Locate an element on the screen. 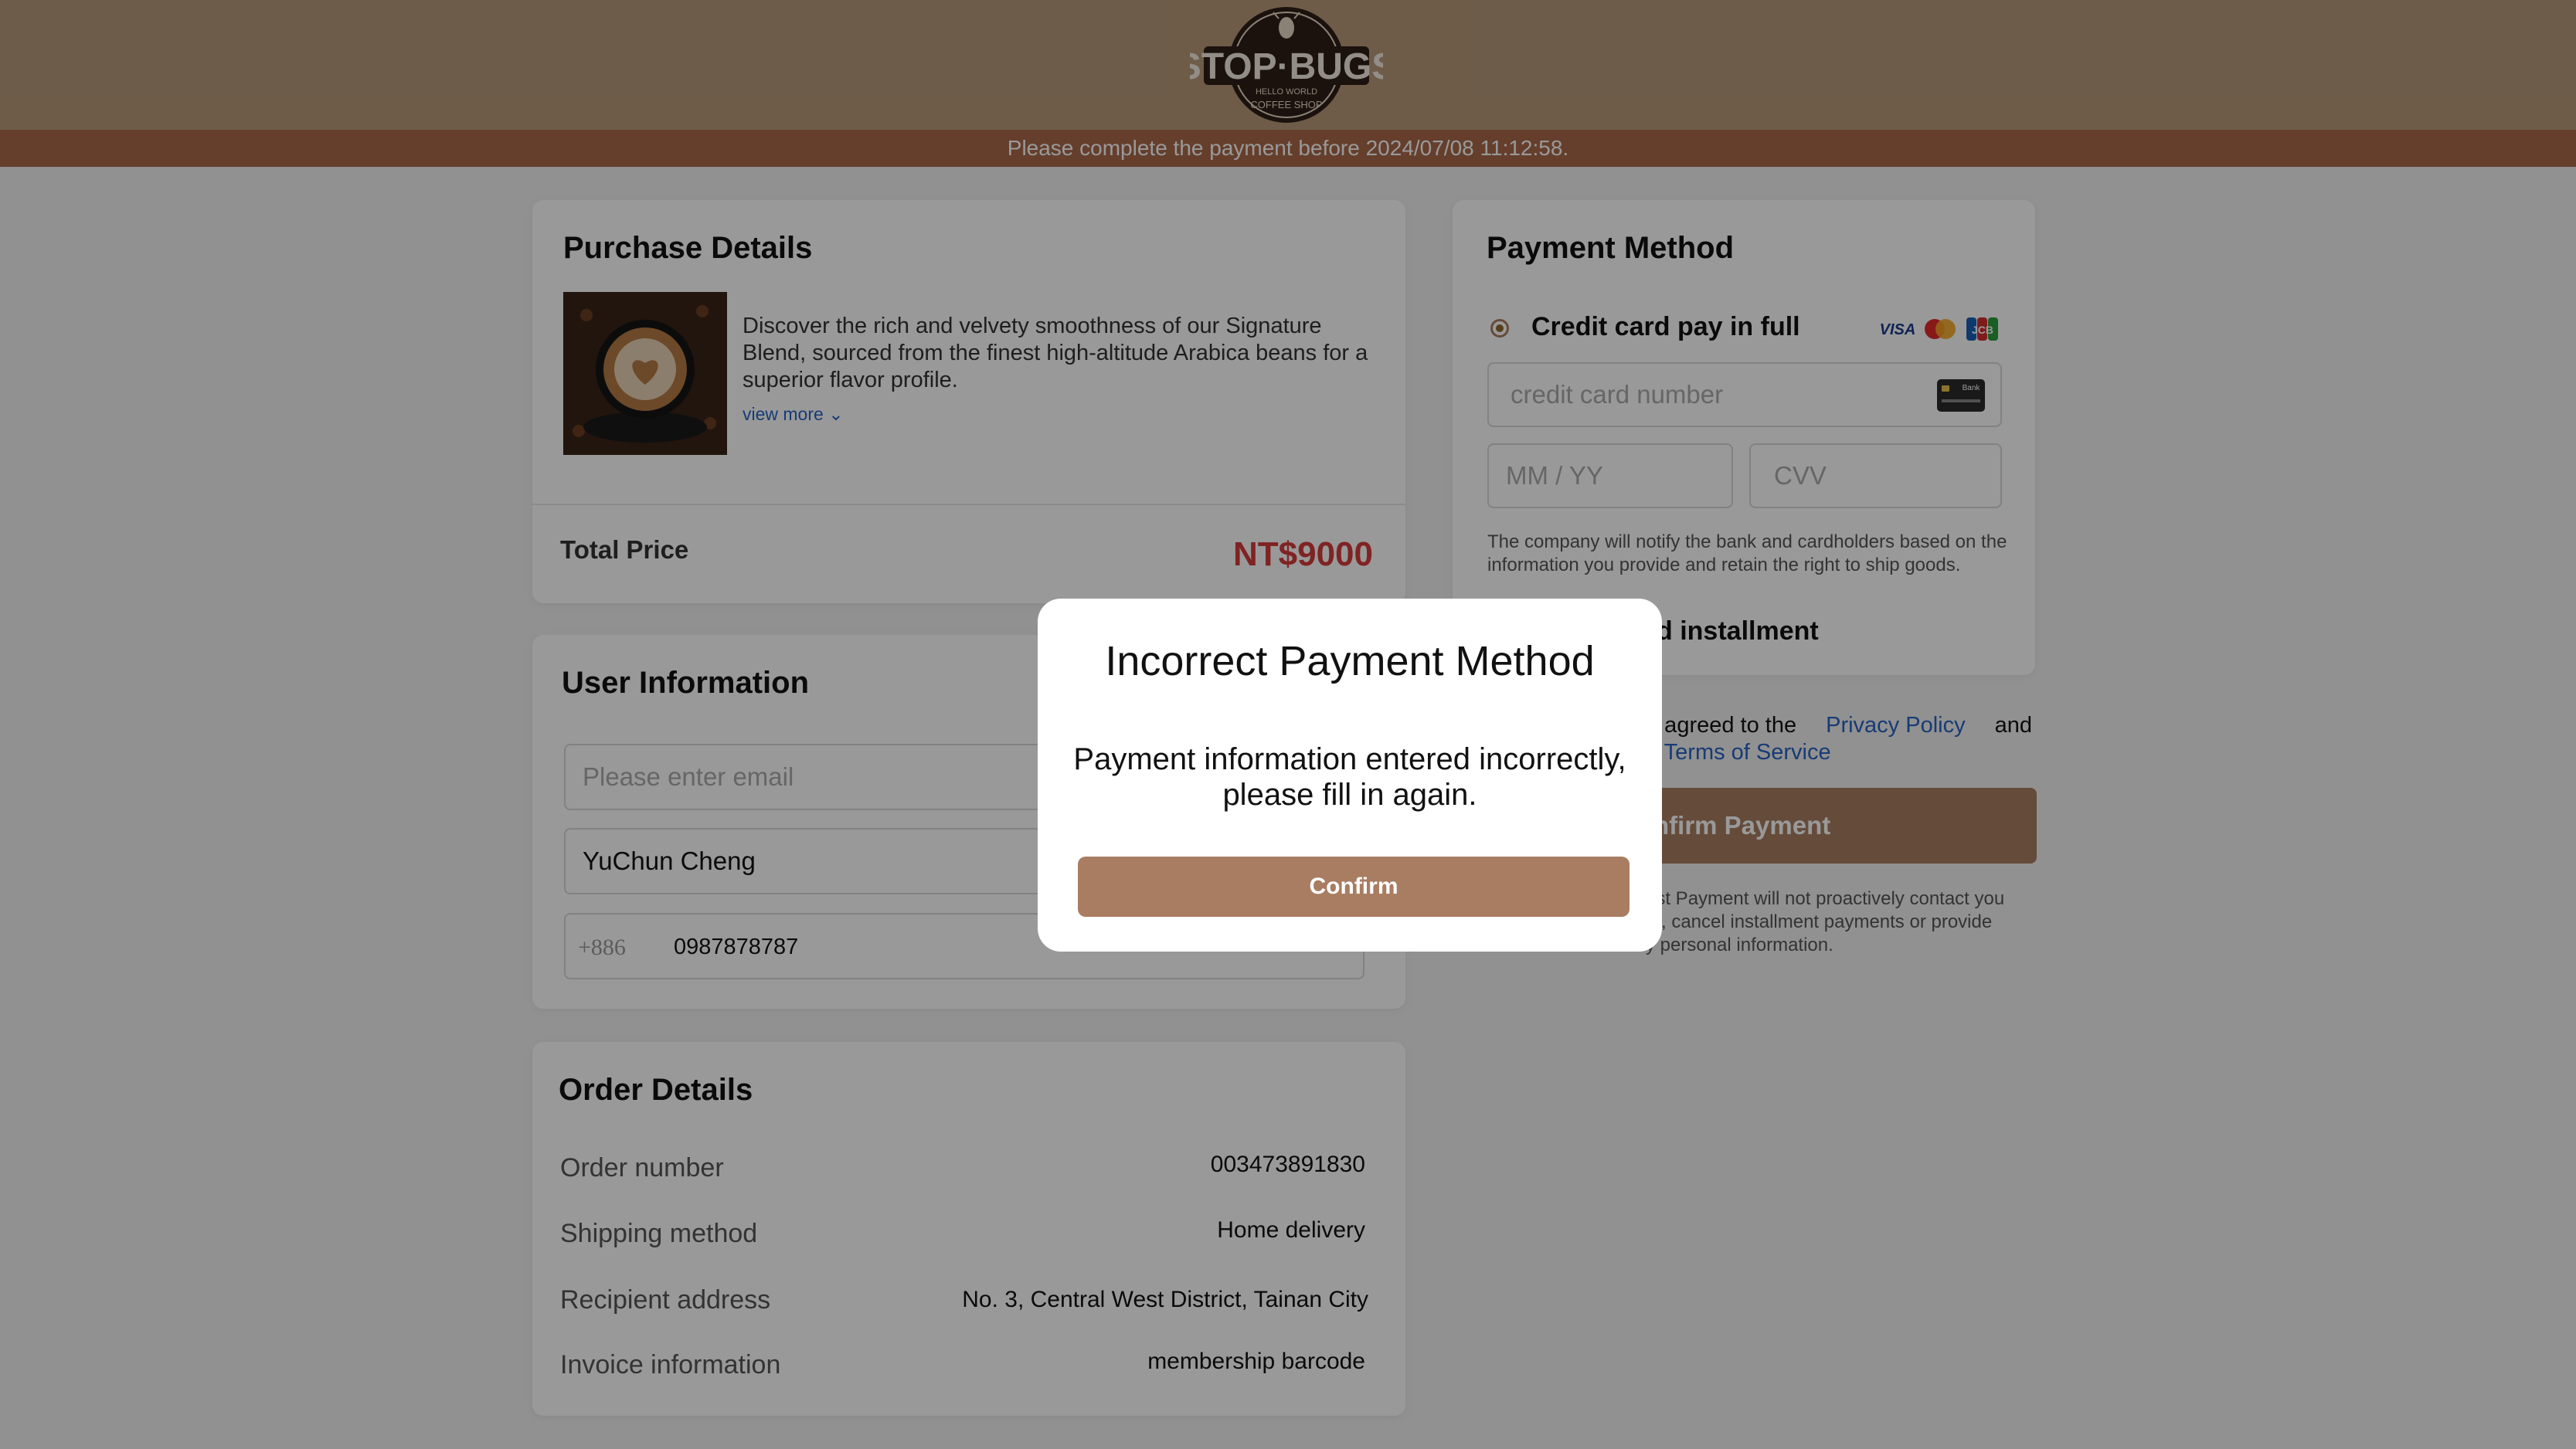  dialog-message-line: Payment information entered incorrectly, is located at coordinates (1349, 759).